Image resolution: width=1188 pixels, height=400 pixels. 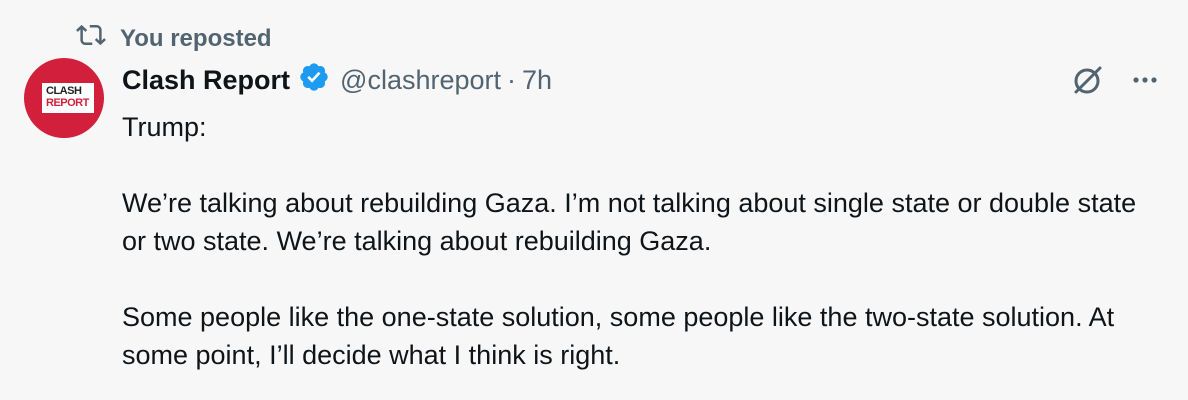 What do you see at coordinates (1145, 80) in the screenshot?
I see `more-icon` at bounding box center [1145, 80].